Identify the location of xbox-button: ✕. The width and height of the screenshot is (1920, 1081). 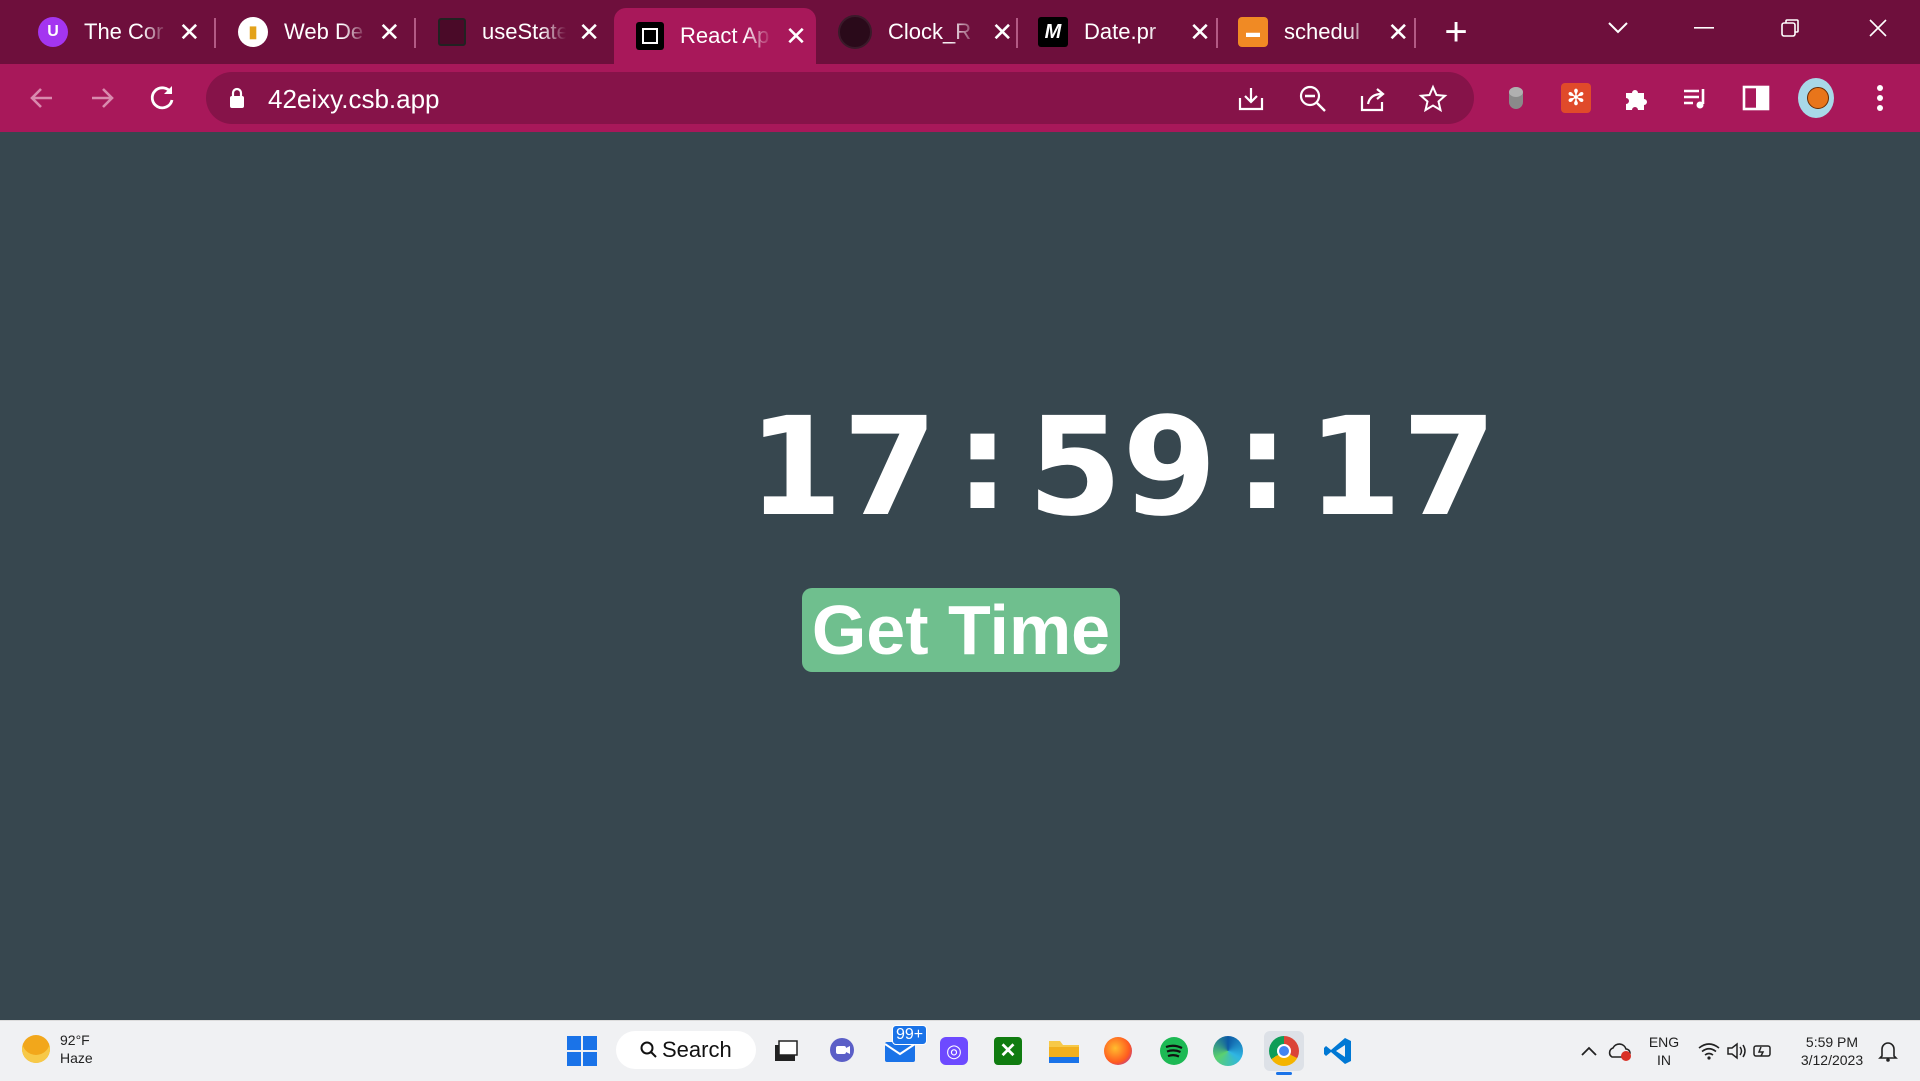
(1008, 1051).